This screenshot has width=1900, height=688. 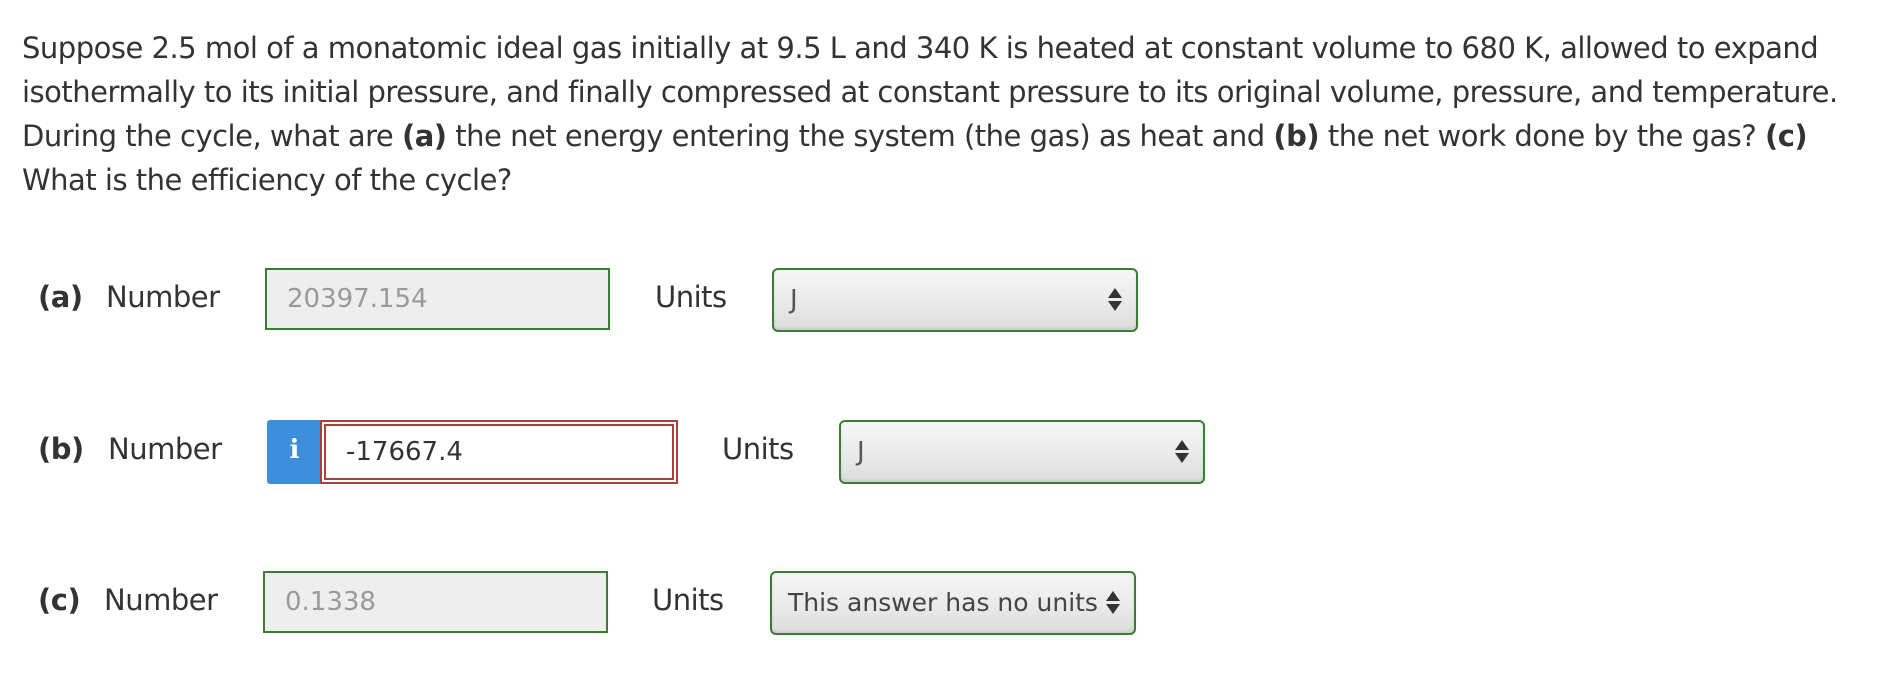 What do you see at coordinates (1786, 136) in the screenshot?
I see `question-part-c-marker: (c)` at bounding box center [1786, 136].